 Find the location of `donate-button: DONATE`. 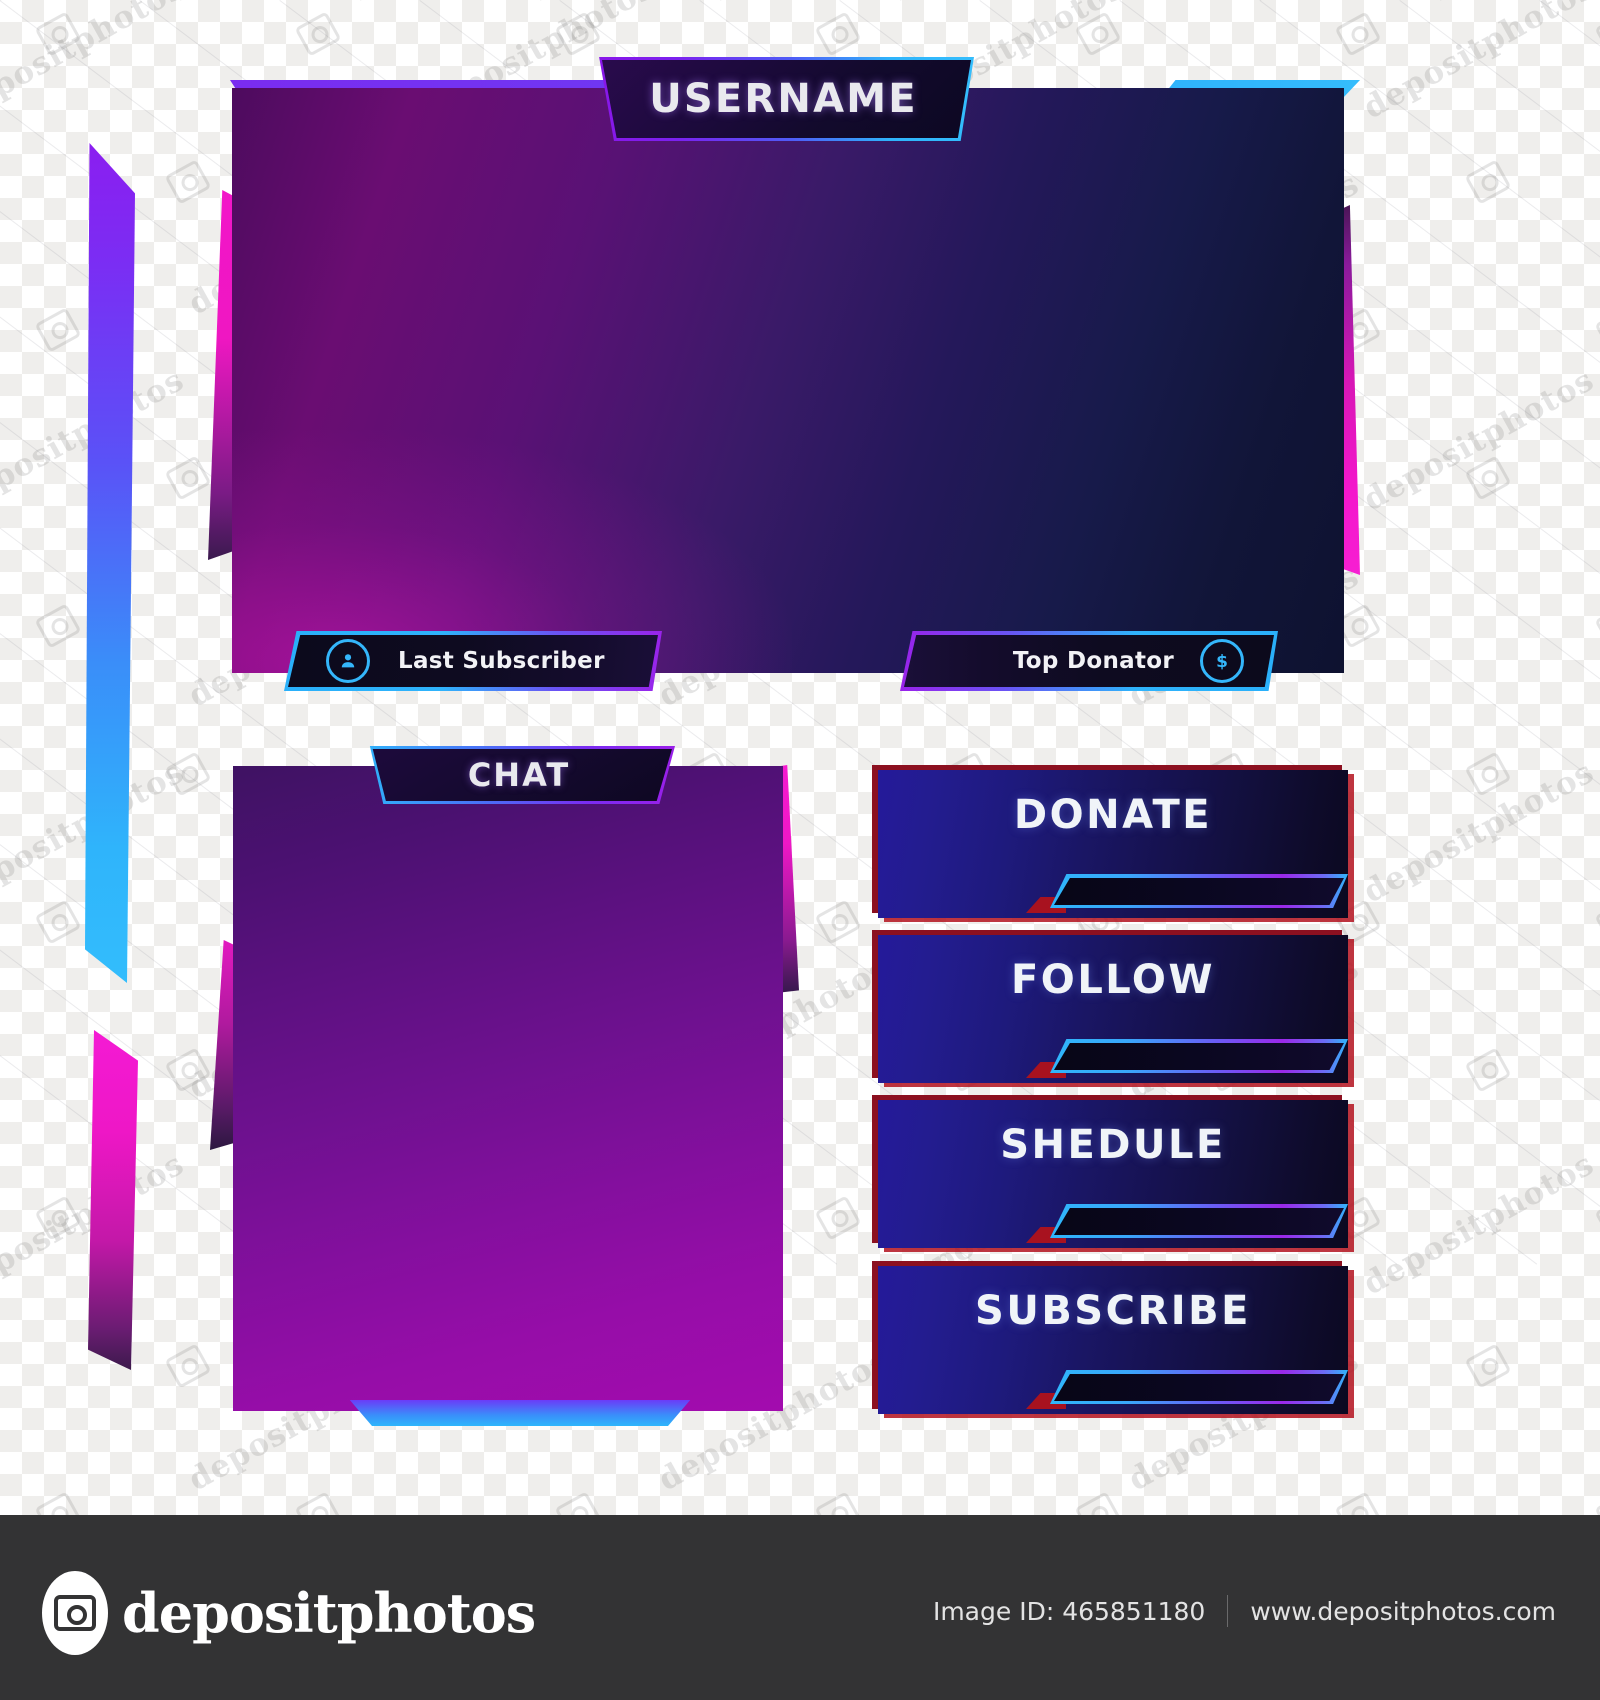

donate-button: DONATE is located at coordinates (1113, 843).